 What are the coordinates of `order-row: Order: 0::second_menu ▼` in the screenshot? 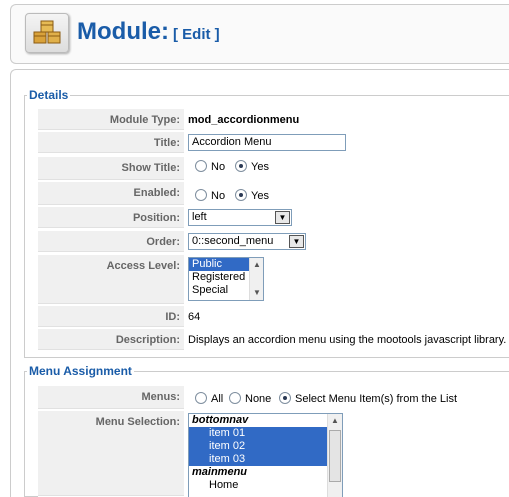 It's located at (273, 242).